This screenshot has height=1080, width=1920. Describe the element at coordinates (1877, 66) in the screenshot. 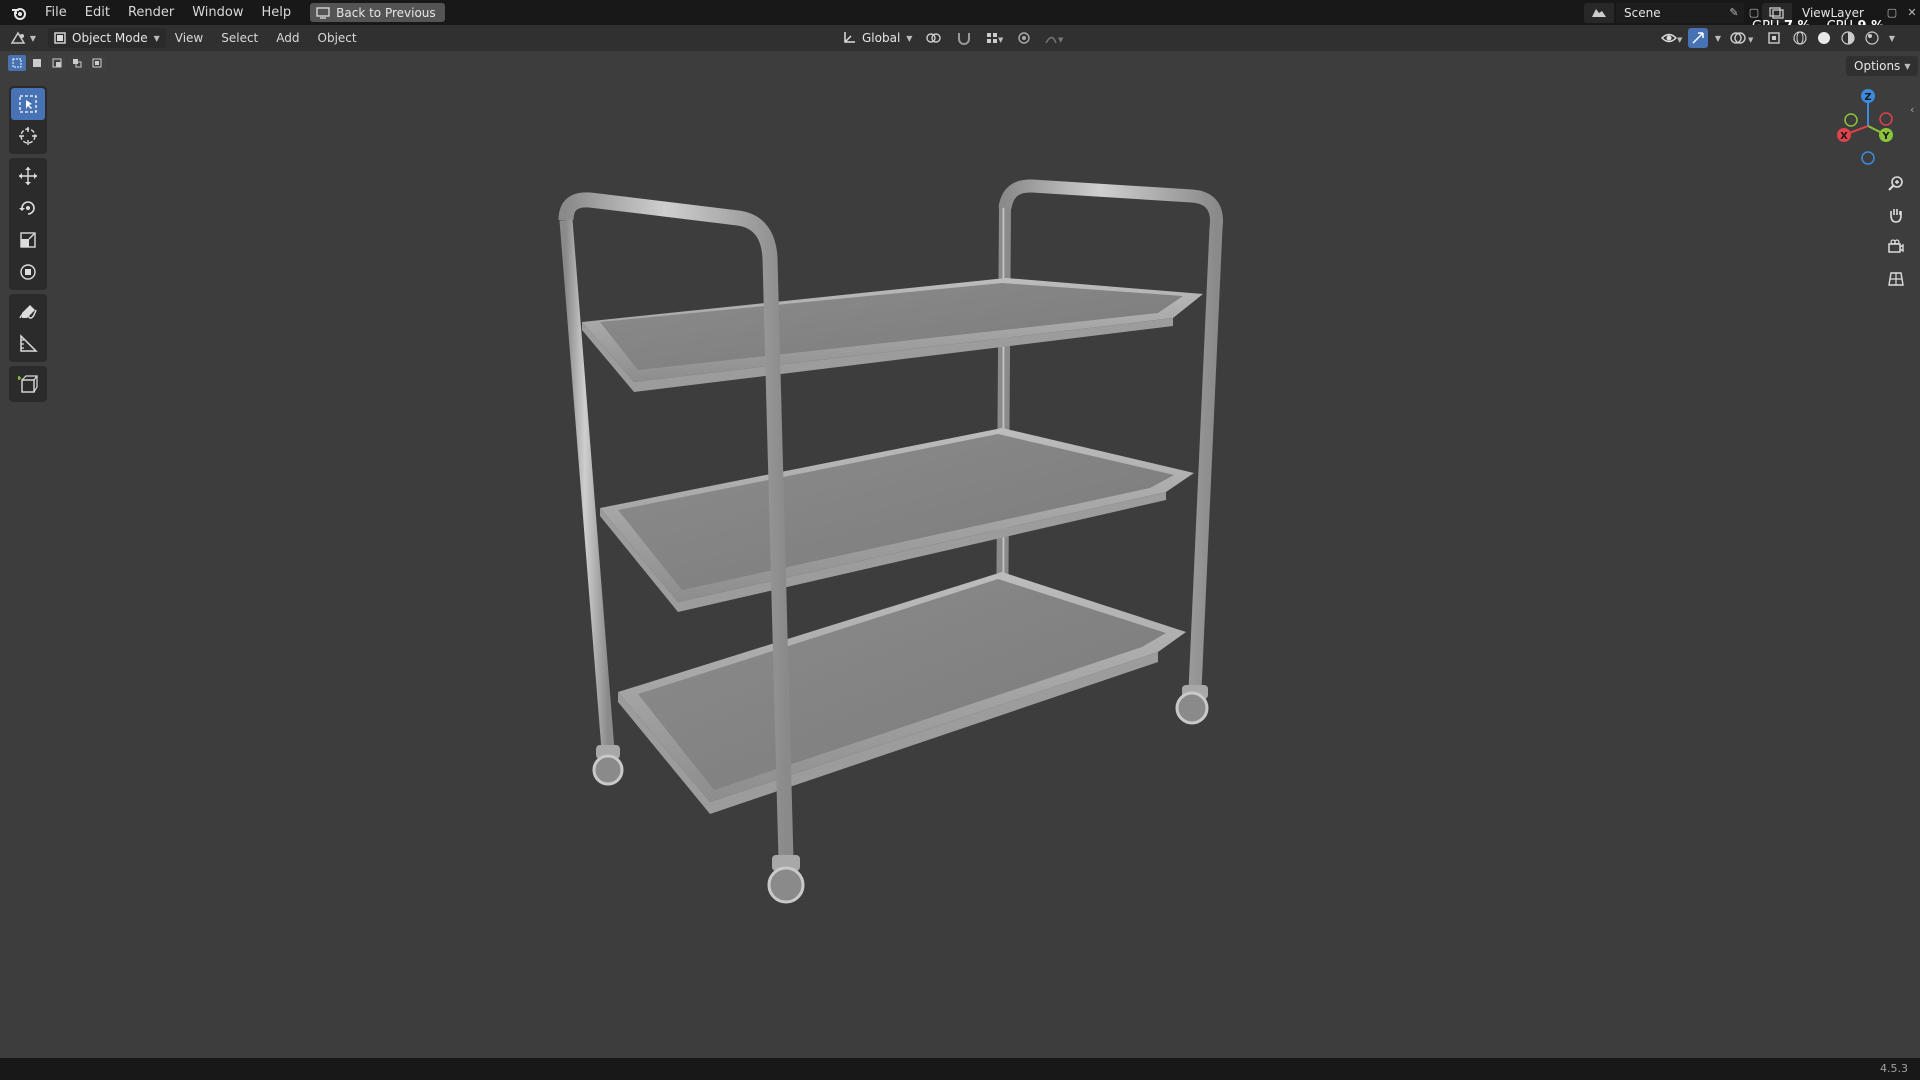

I see `options-label: Options` at that location.